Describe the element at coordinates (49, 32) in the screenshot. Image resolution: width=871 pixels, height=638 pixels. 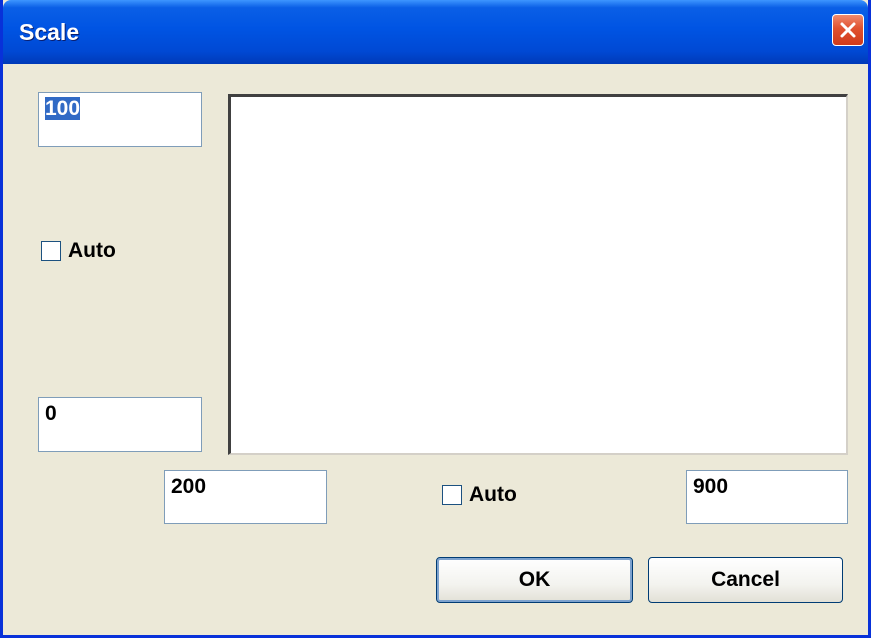
I see `dialog-title: Scale` at that location.